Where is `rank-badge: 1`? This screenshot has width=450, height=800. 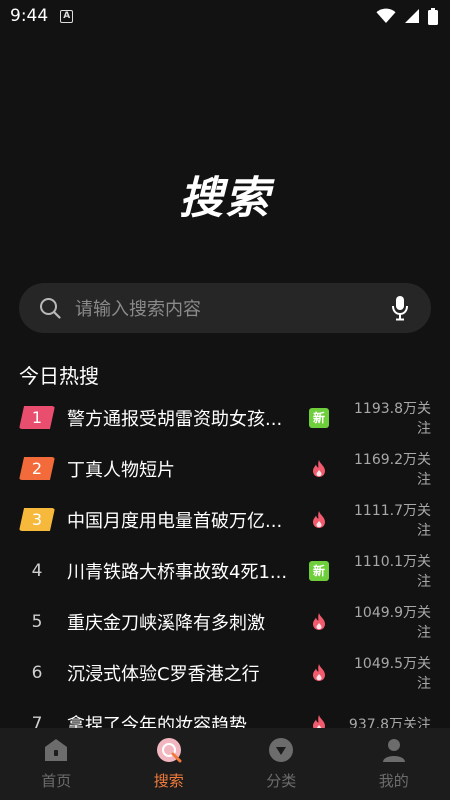
rank-badge: 1 is located at coordinates (37, 417).